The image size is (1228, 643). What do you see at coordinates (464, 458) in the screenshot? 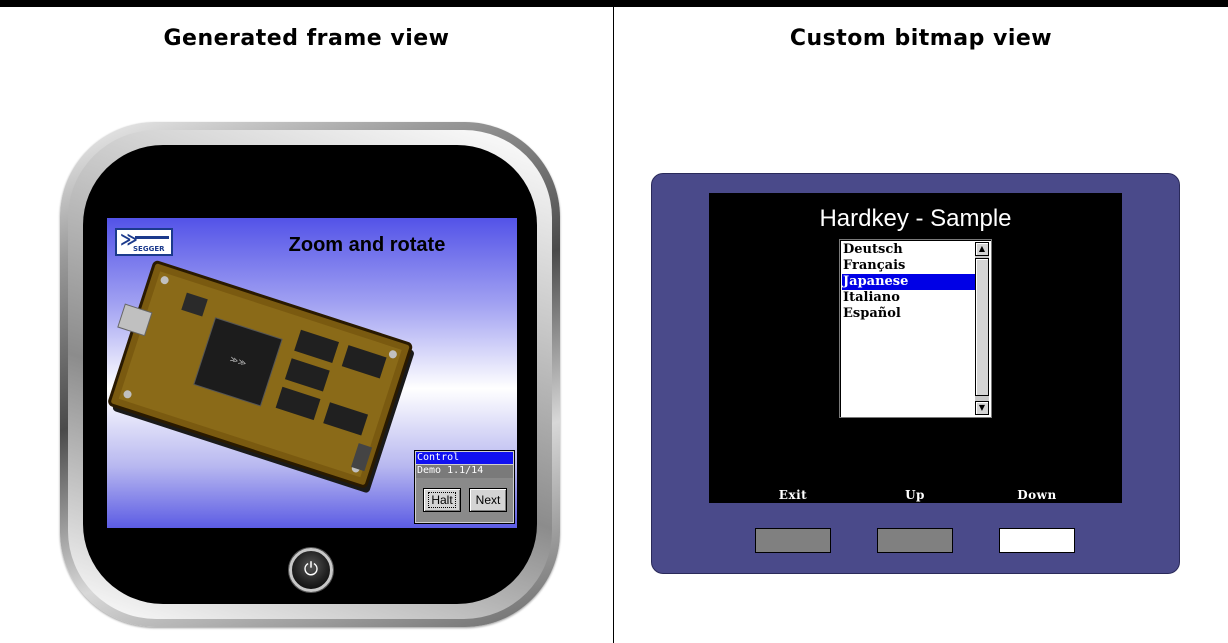
I see `control-caption: Control` at bounding box center [464, 458].